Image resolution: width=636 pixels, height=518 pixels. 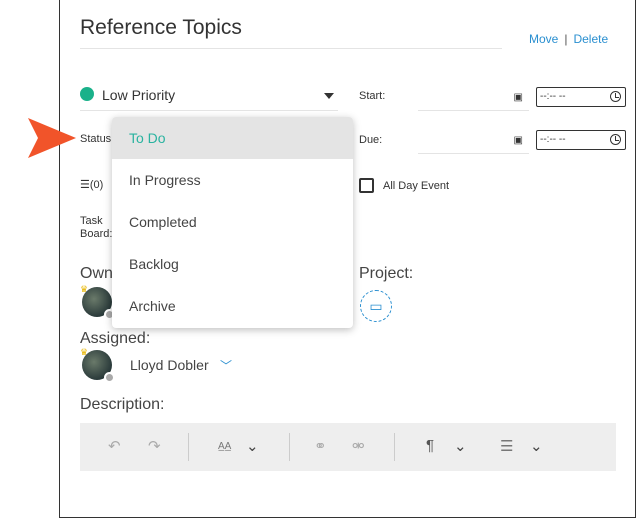 I want to click on priority-label: Low Priority, so click(x=139, y=95).